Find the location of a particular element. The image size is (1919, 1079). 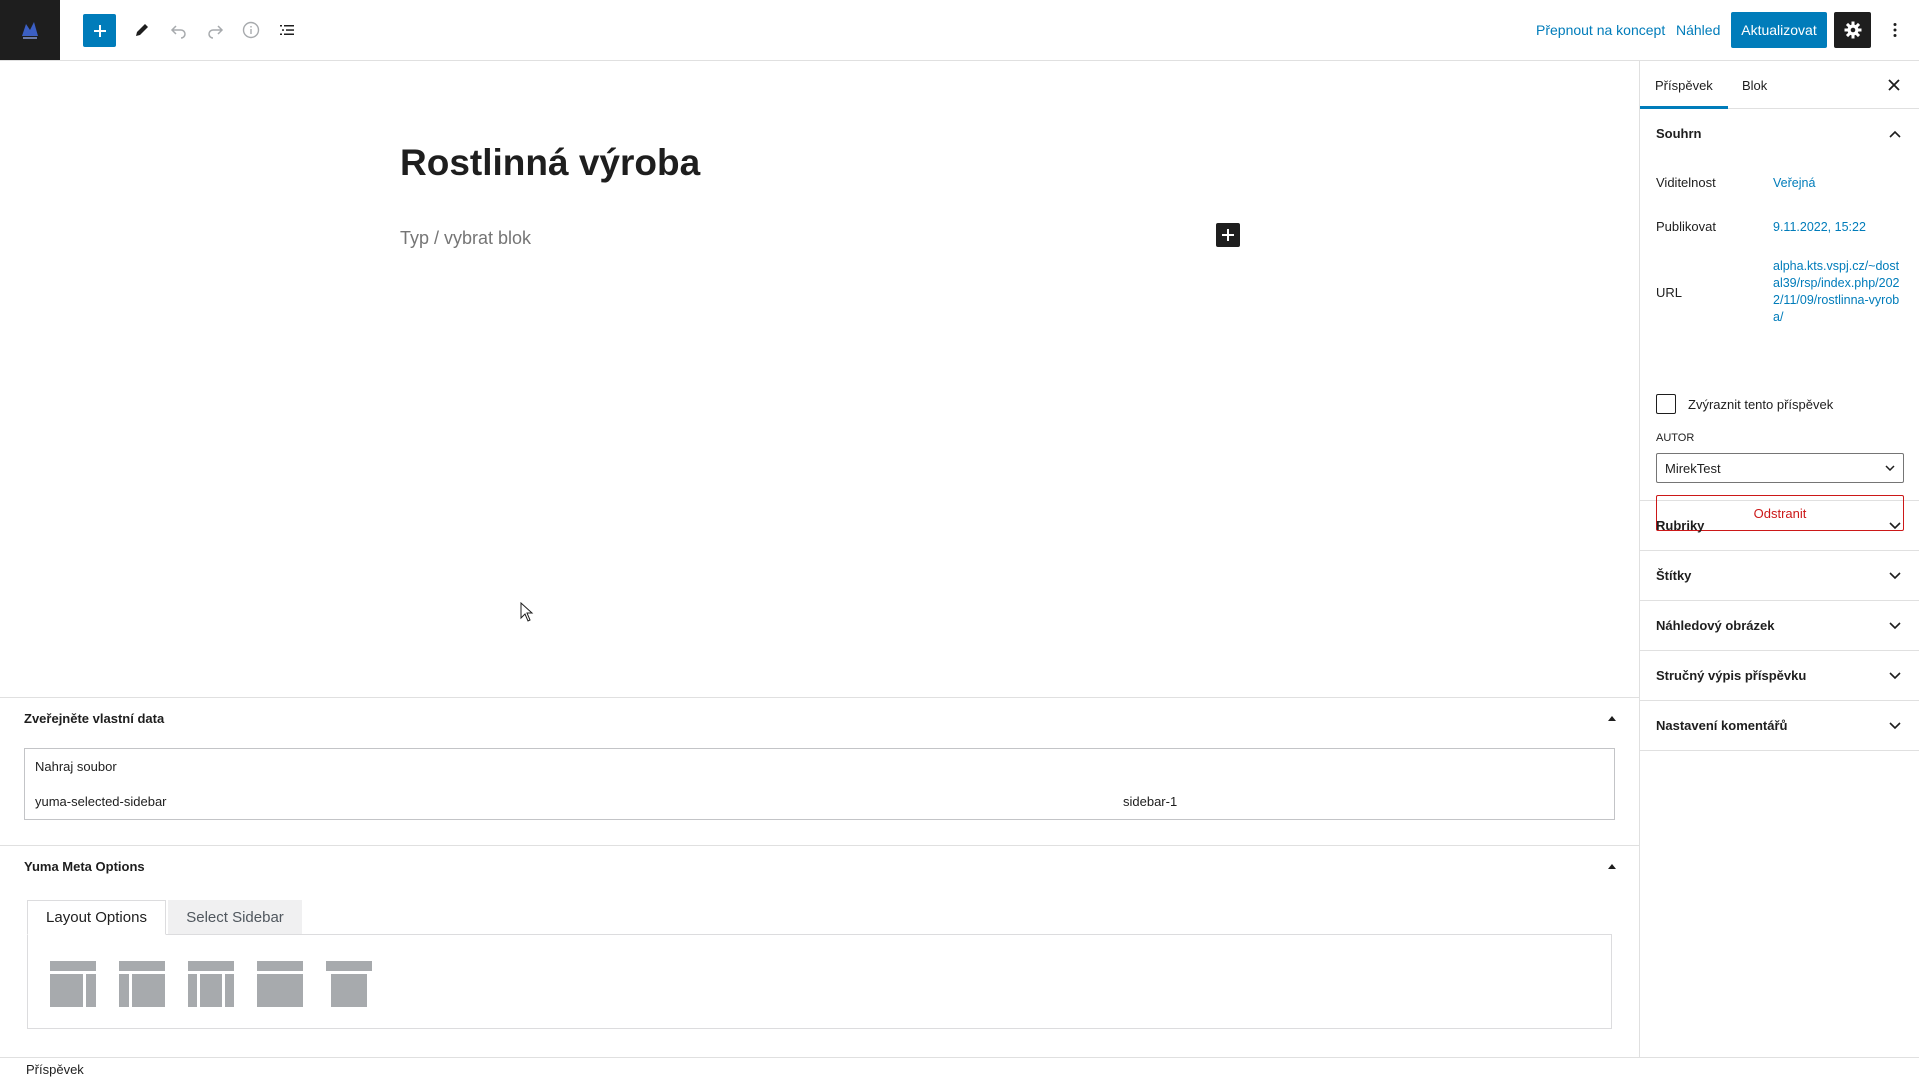

custom-fields-title: Zveřejněte vlastní data is located at coordinates (94, 718).